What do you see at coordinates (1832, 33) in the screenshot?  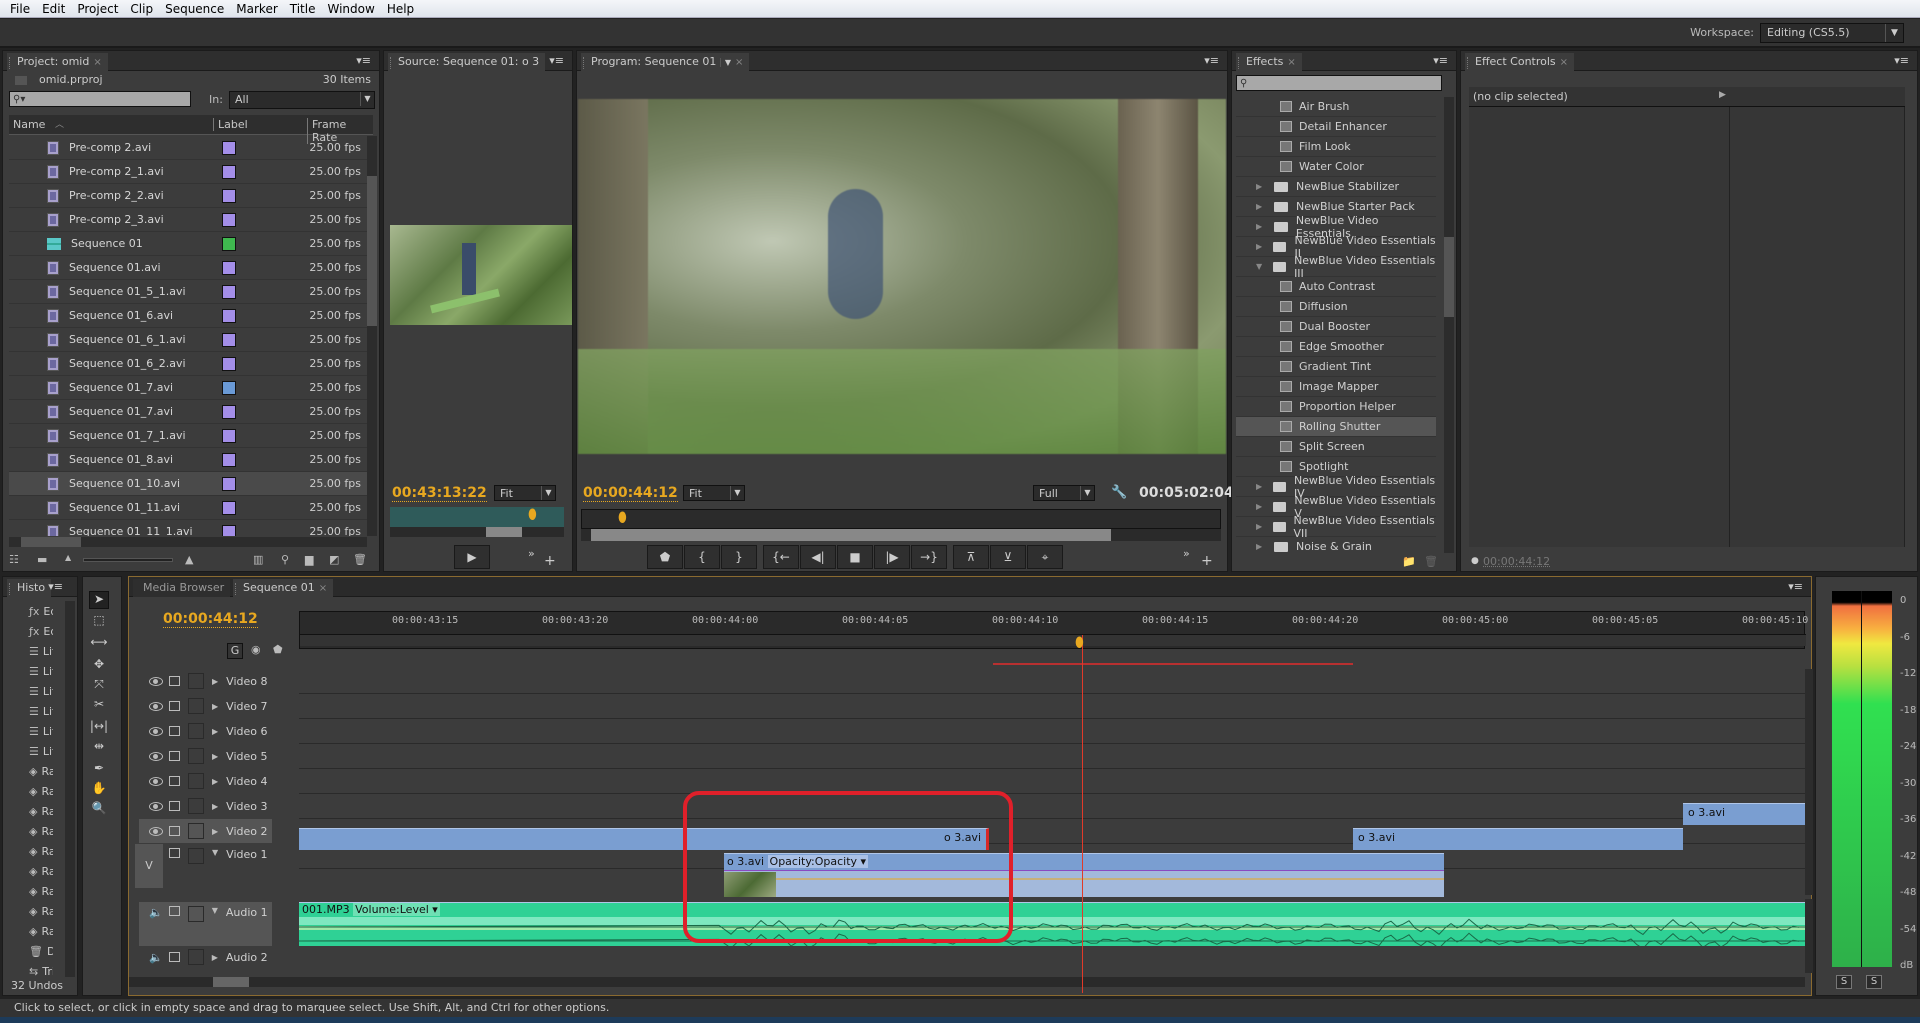 I see `workspace-select: Editing (CS5.5) ▼` at bounding box center [1832, 33].